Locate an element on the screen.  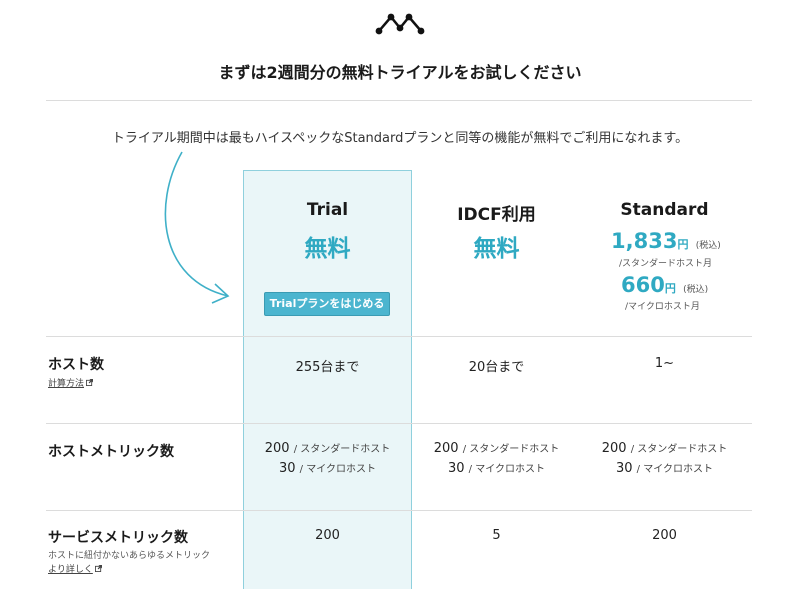
host-count-standard: 1~ is located at coordinates (664, 363).